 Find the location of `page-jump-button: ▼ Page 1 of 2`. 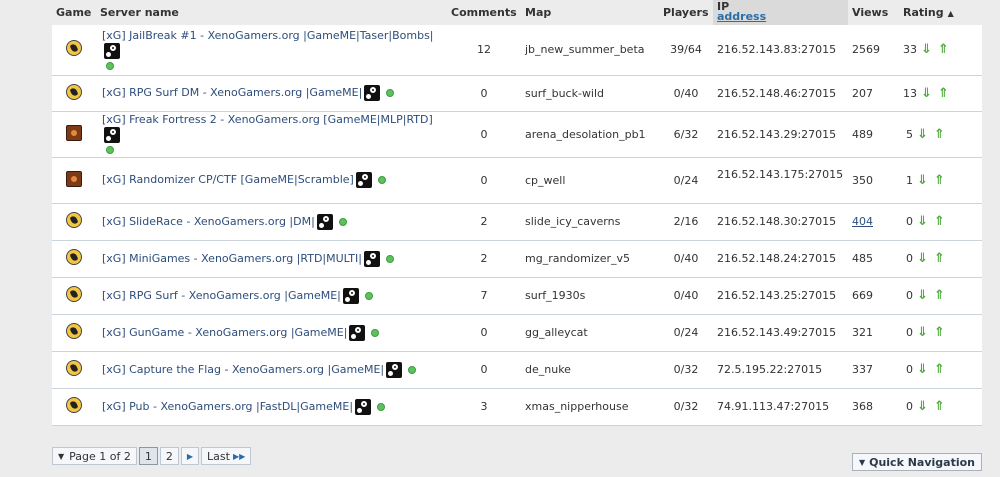

page-jump-button: ▼ Page 1 of 2 is located at coordinates (94, 456).